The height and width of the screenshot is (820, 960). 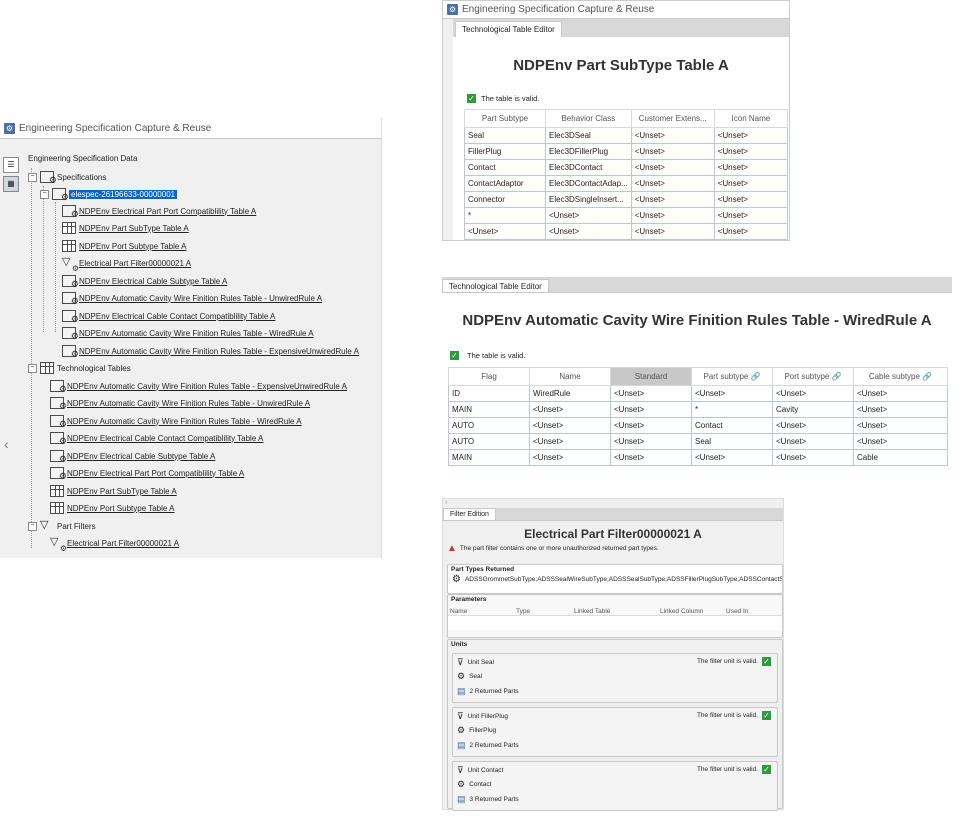 I want to click on table-cell: ContactAdaptor, so click(x=505, y=183).